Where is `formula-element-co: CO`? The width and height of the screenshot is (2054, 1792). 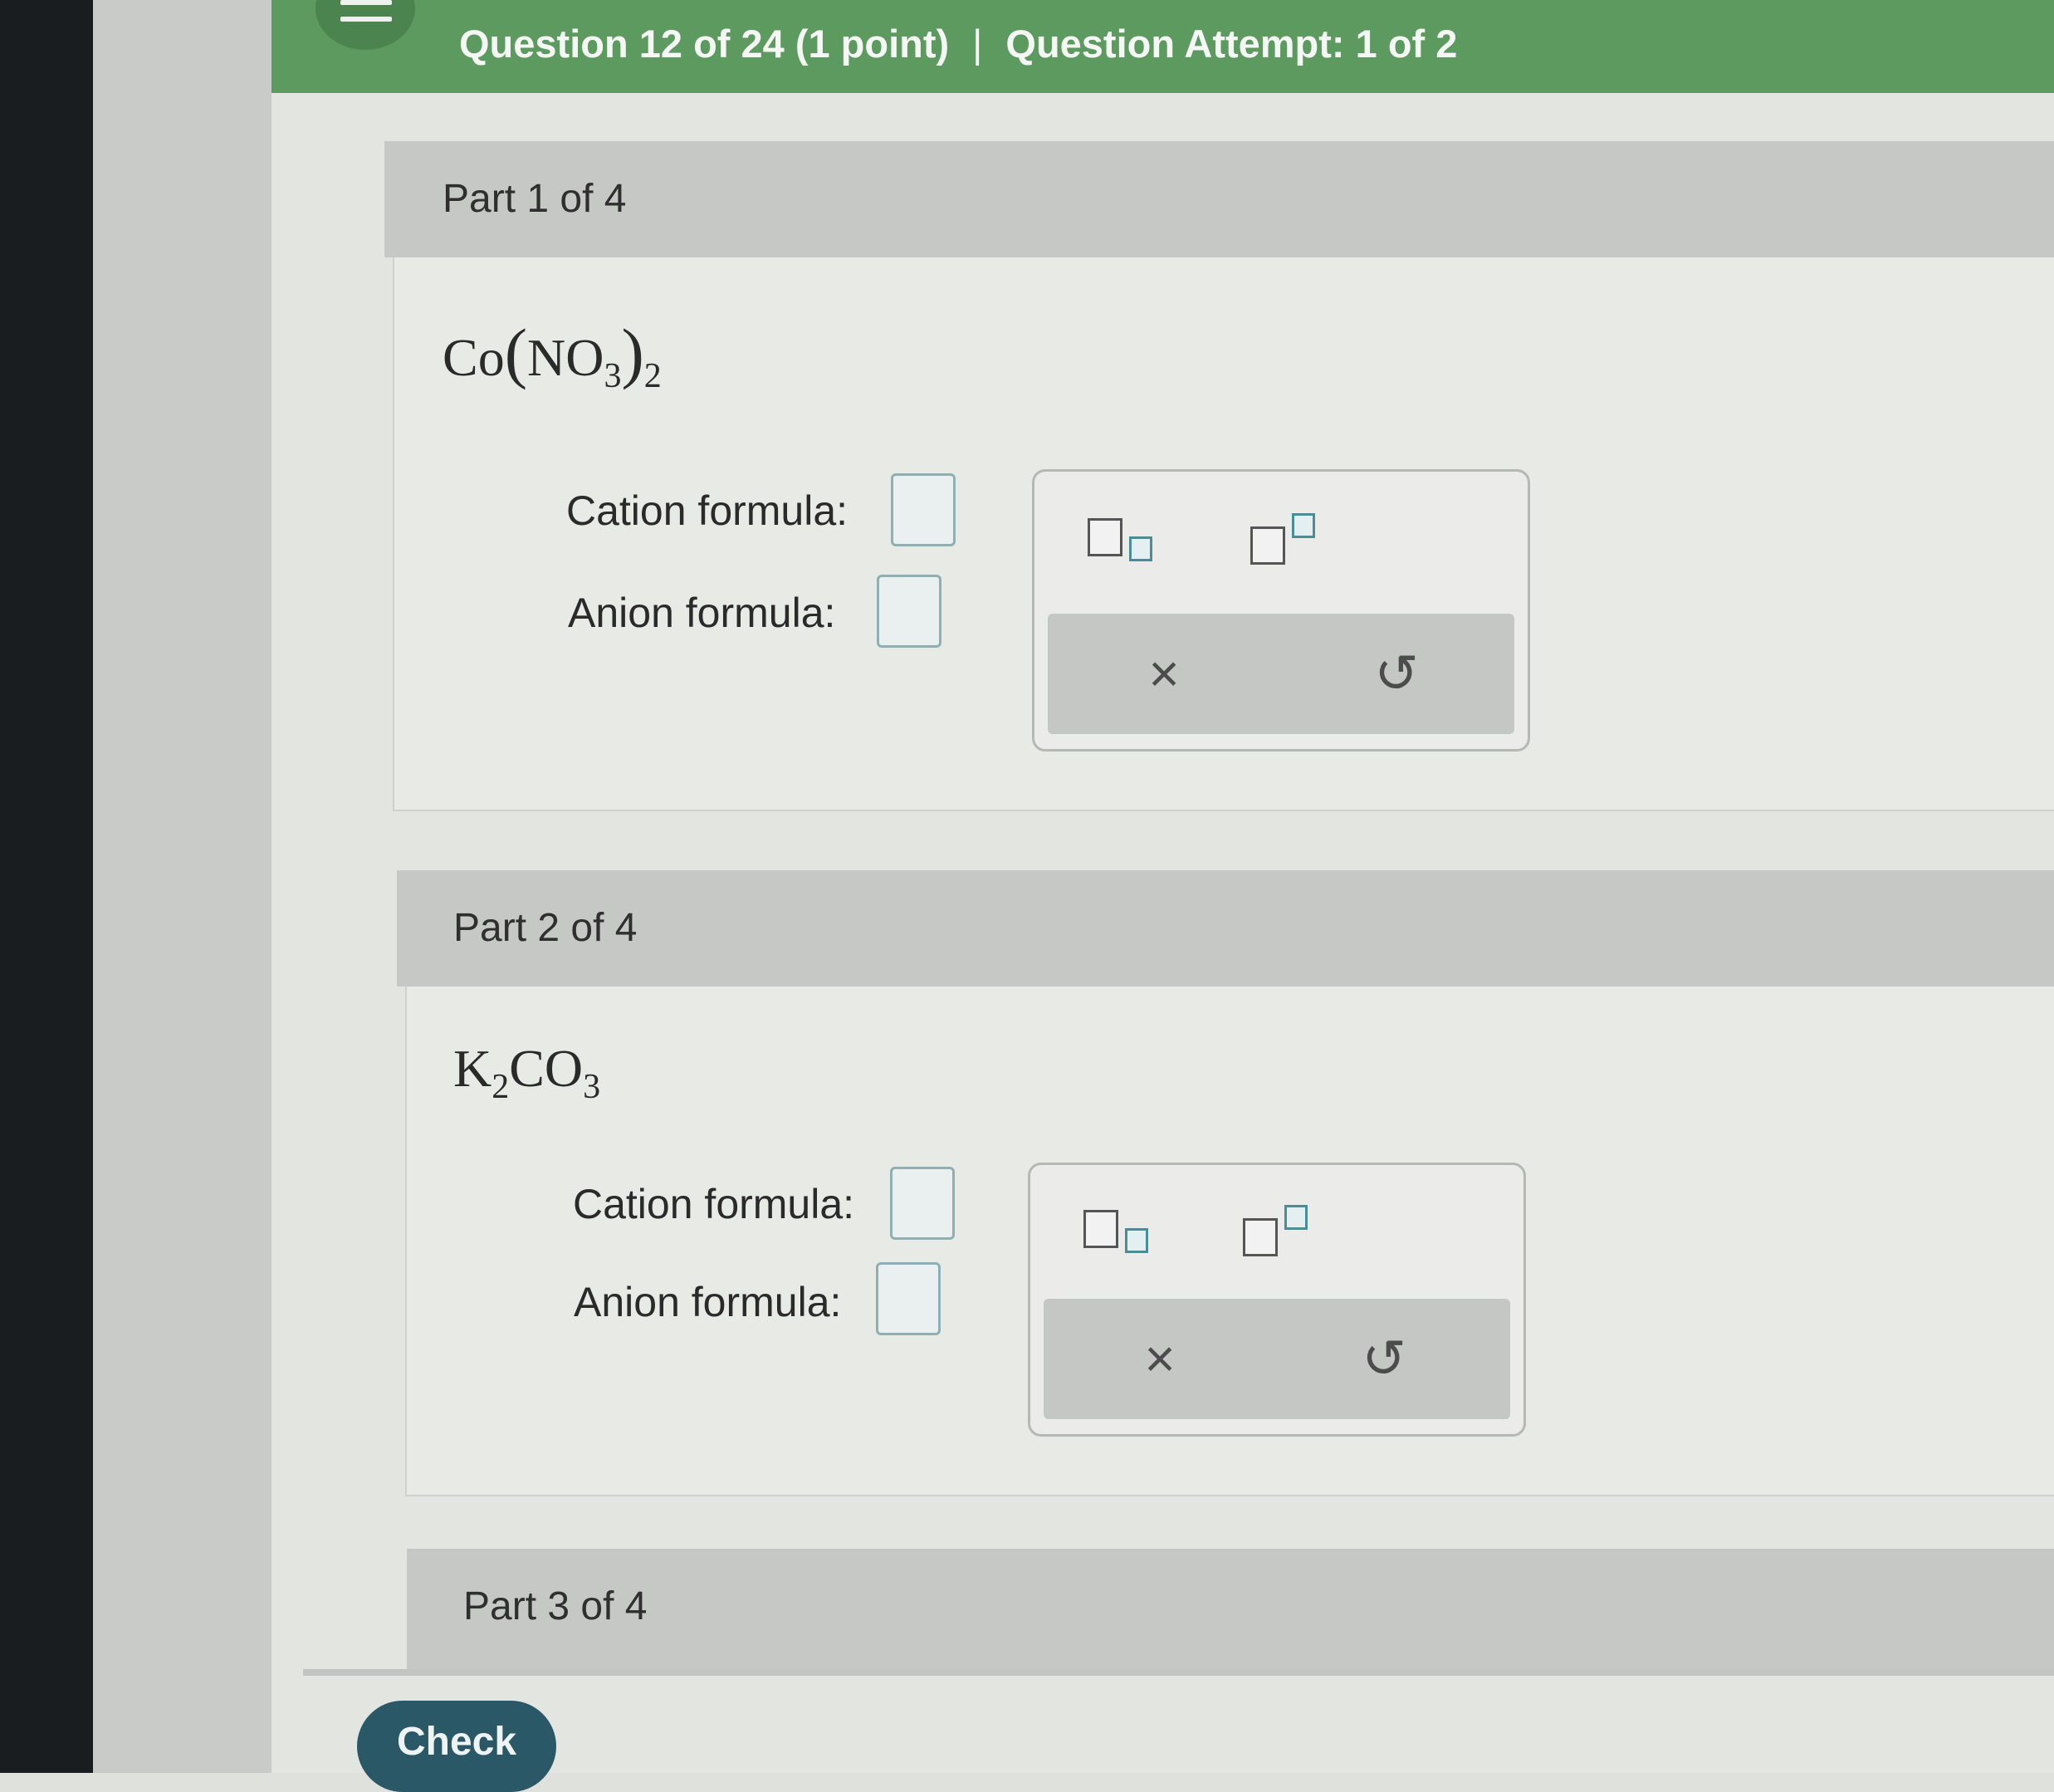 formula-element-co: CO is located at coordinates (546, 1068).